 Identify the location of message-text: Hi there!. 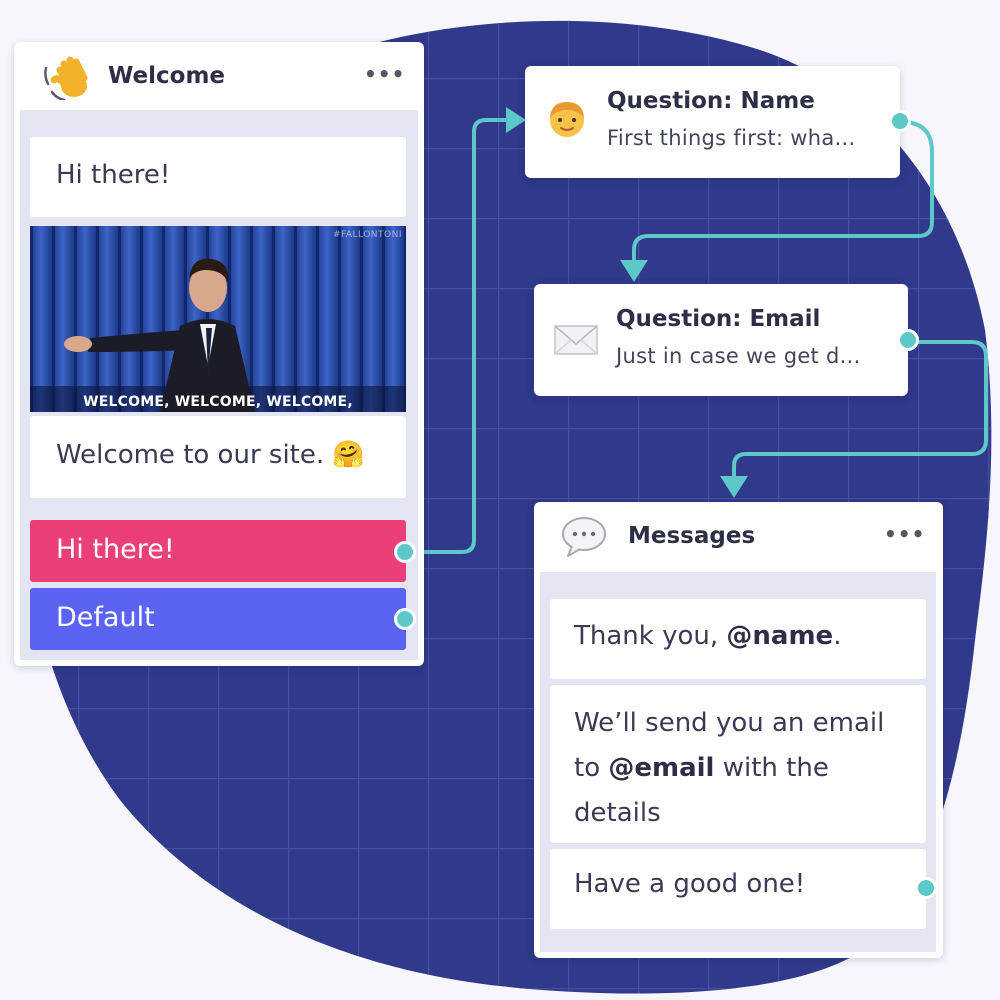
(113, 175).